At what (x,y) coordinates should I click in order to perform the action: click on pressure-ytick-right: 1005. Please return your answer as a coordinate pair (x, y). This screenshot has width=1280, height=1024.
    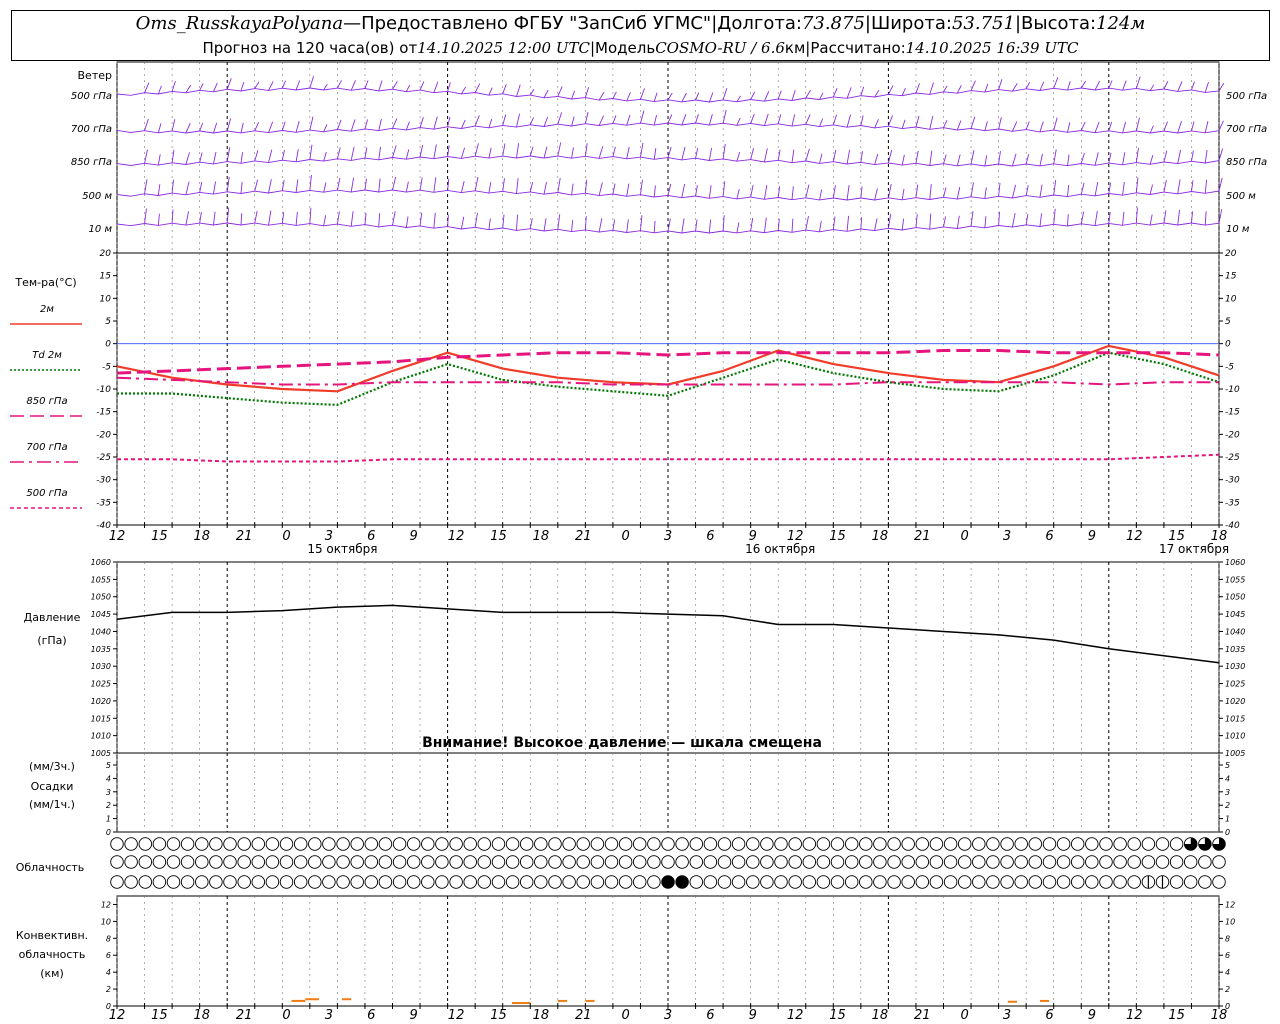
    Looking at the image, I should click on (1235, 753).